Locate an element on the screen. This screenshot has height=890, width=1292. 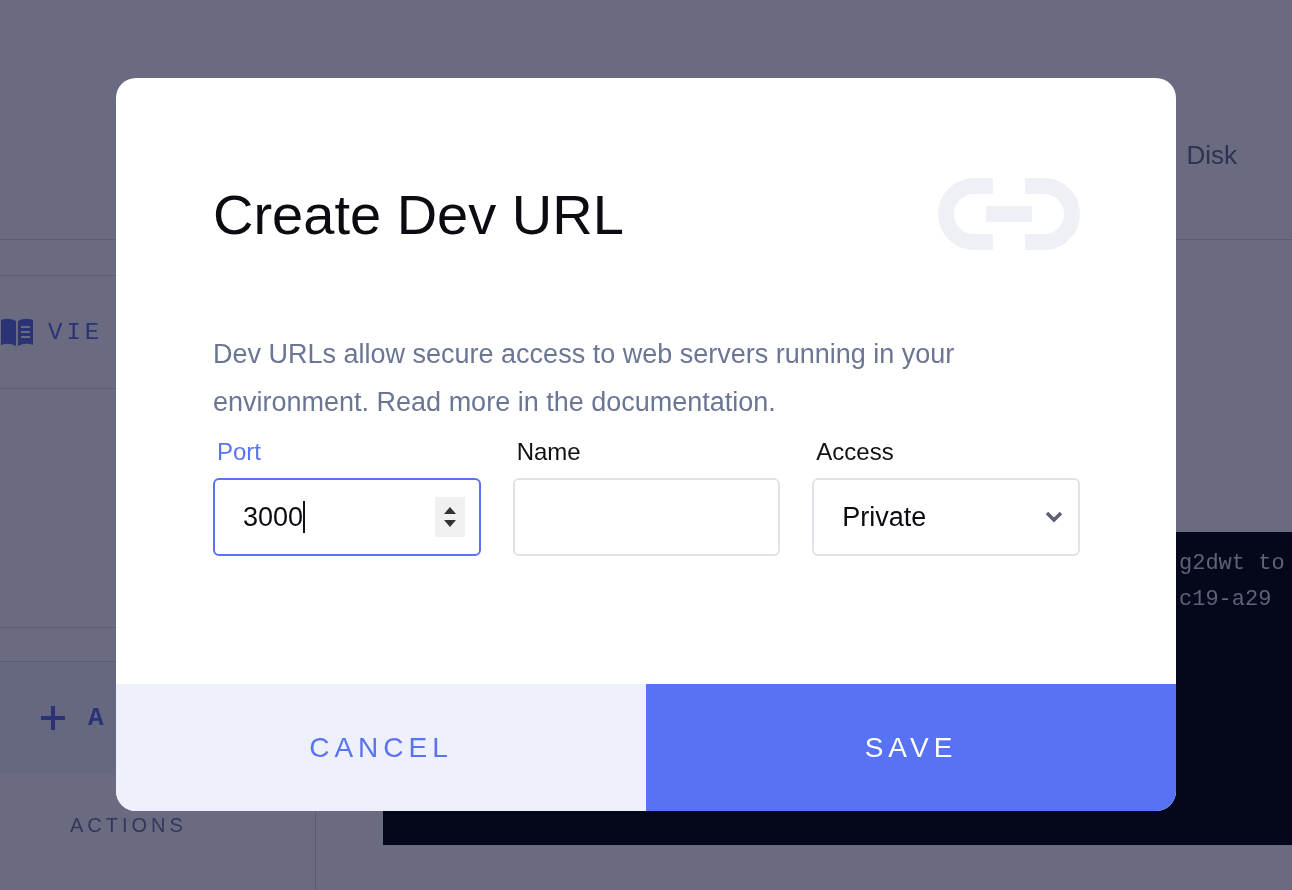
cancel-button: CANCEL is located at coordinates (381, 747).